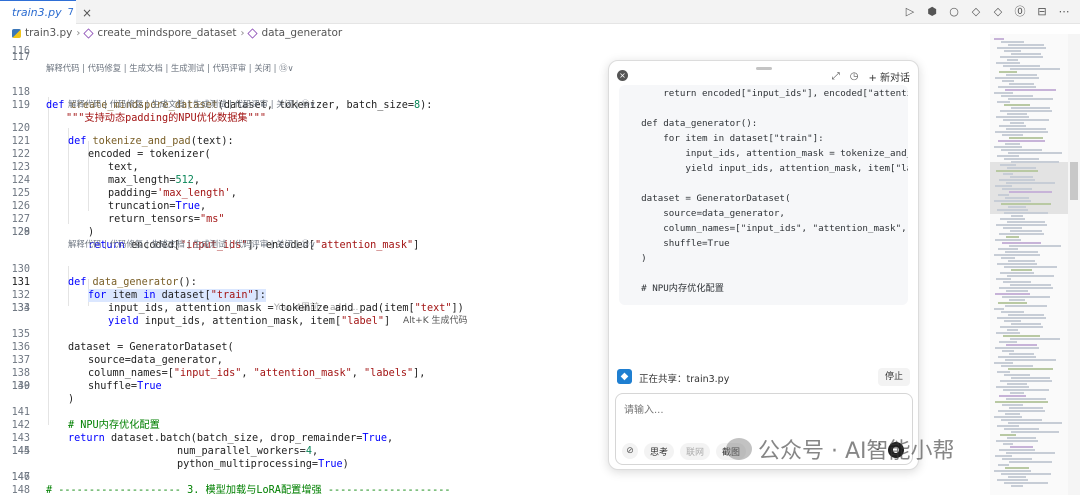 This screenshot has height=495, width=1080. What do you see at coordinates (976, 12) in the screenshot?
I see `prev-change-icon: ◇` at bounding box center [976, 12].